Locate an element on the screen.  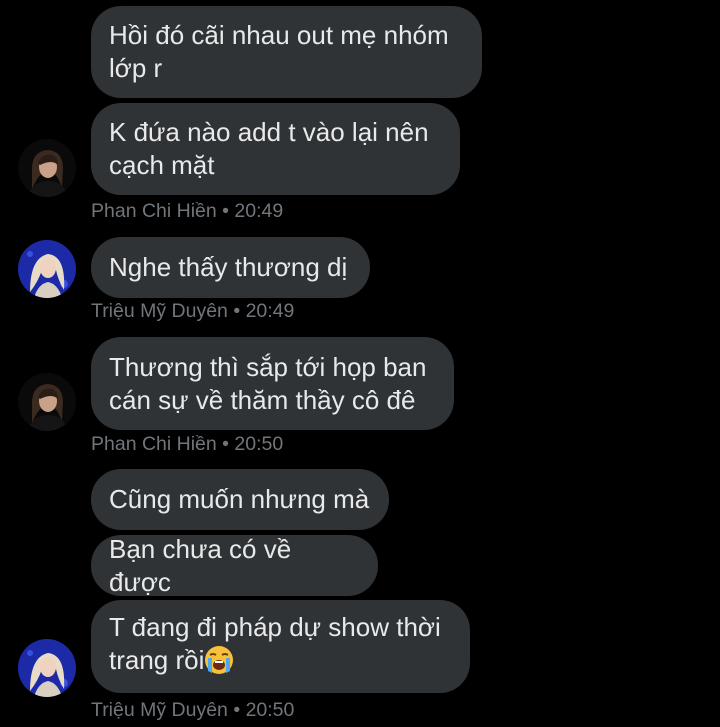
message-text: Nghe thấy thương dị is located at coordinates (228, 267).